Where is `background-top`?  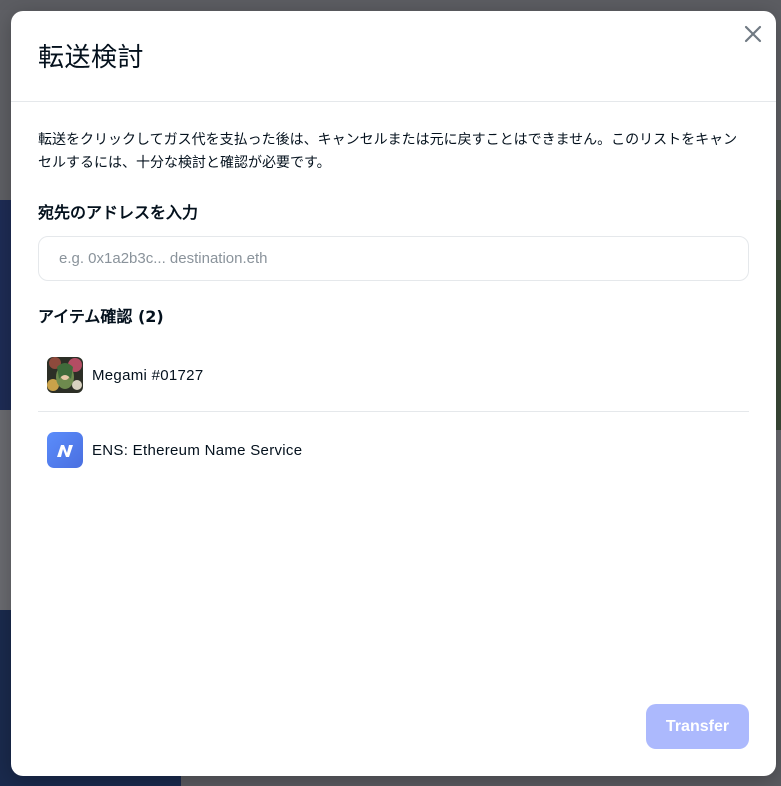
background-top is located at coordinates (390, 5).